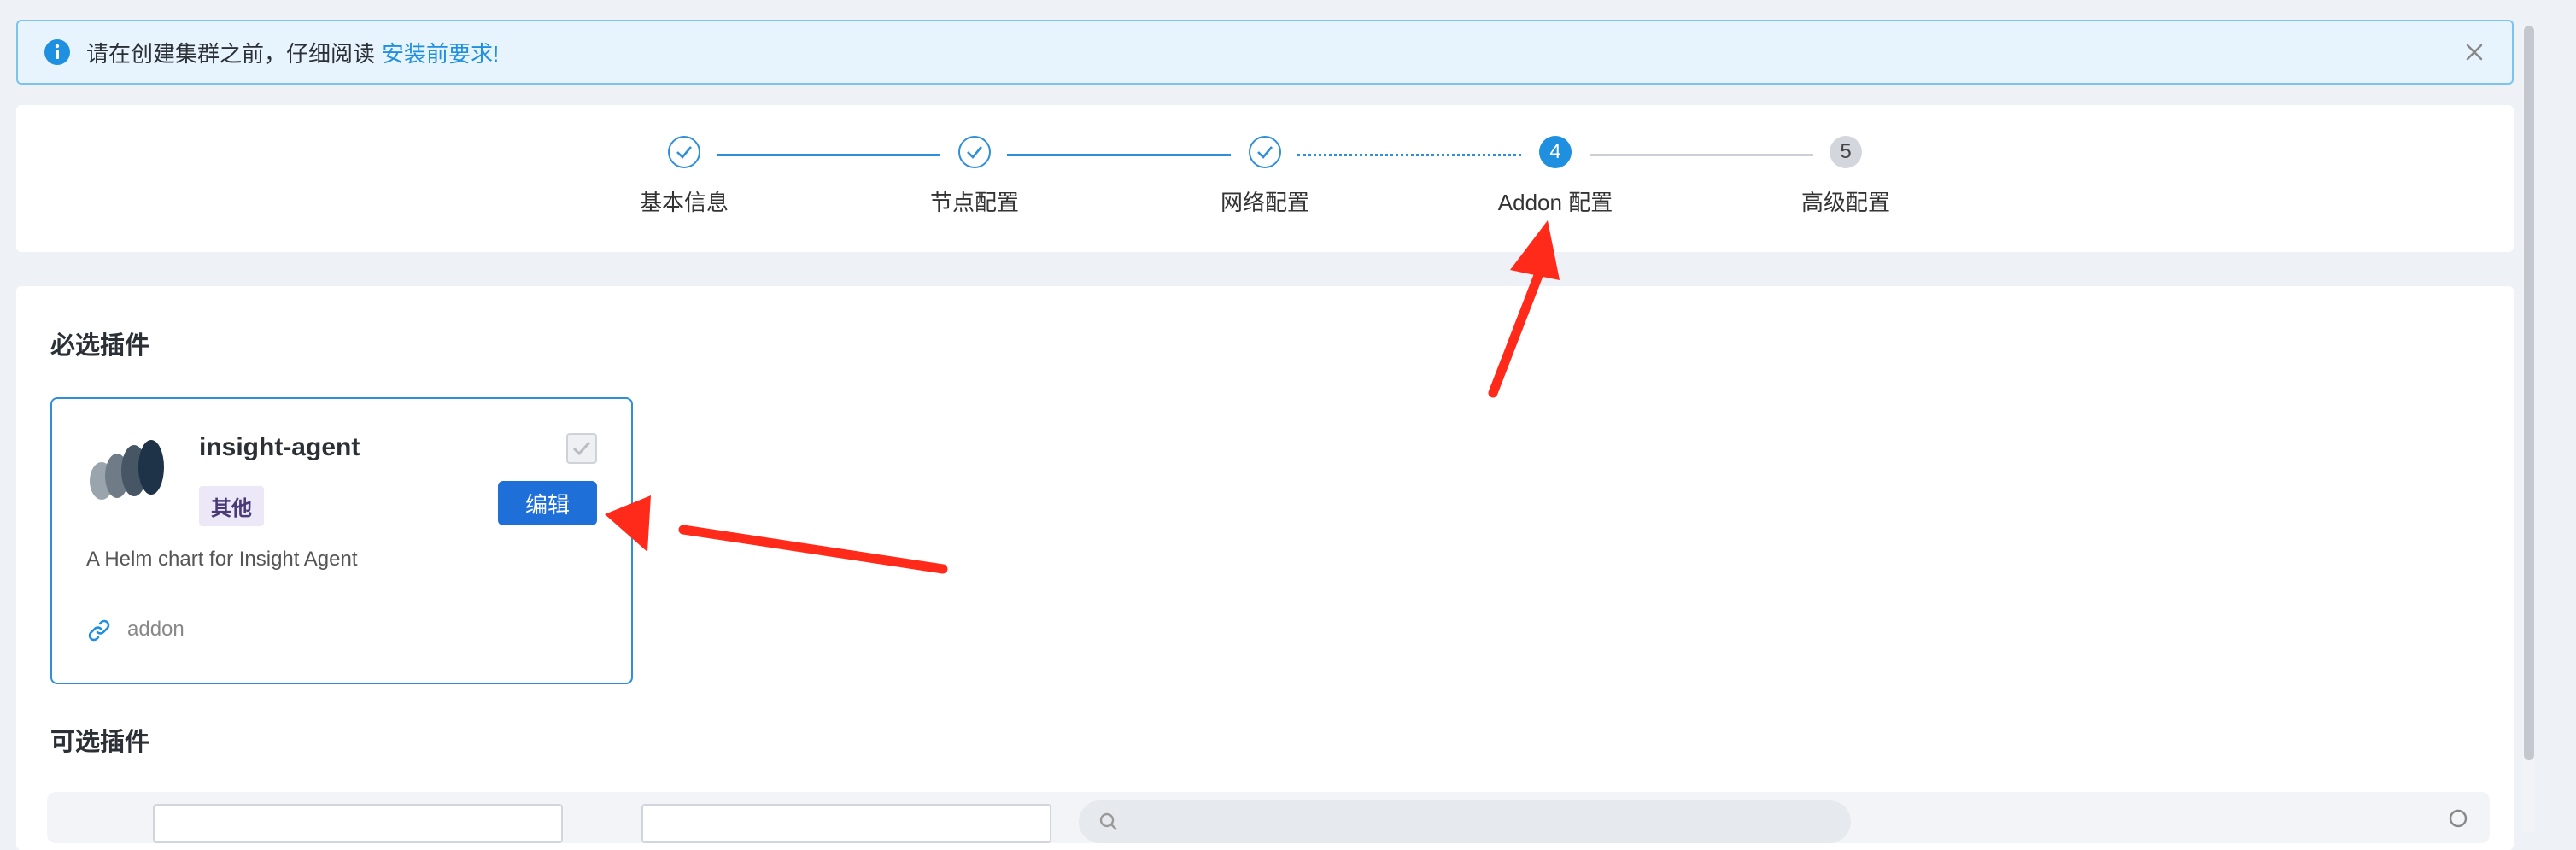 This screenshot has width=2576, height=850. What do you see at coordinates (231, 54) in the screenshot?
I see `alert-message: 请在创建集群之前，仔细阅读` at bounding box center [231, 54].